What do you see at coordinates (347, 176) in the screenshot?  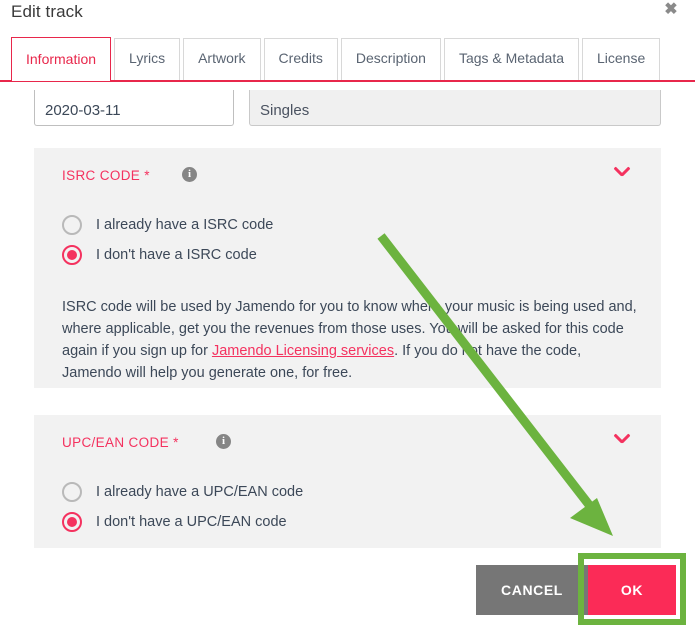 I see `isrc-section-header: ISRC CODE * i` at bounding box center [347, 176].